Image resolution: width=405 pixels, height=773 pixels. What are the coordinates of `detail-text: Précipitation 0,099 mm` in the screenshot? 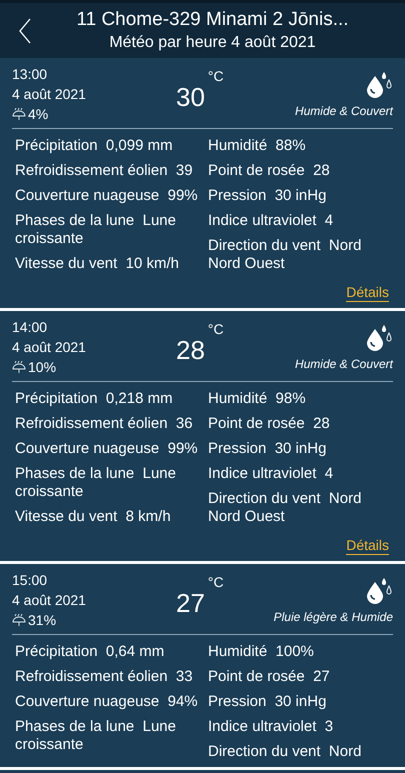 It's located at (94, 146).